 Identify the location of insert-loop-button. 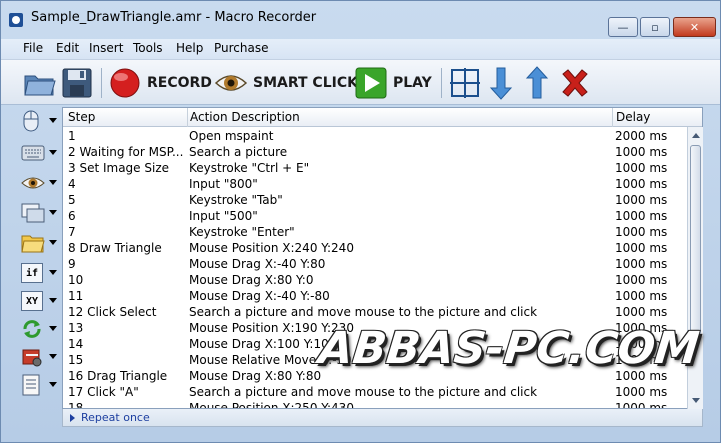
(40, 329).